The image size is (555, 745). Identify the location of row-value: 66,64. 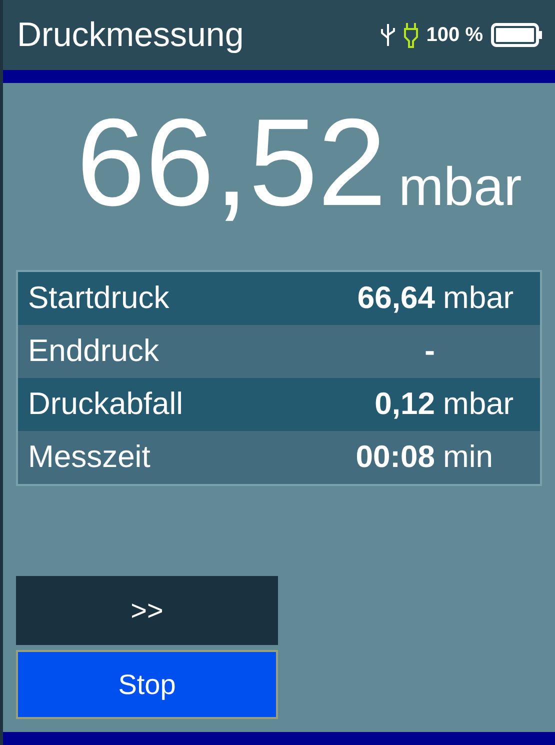
(395, 298).